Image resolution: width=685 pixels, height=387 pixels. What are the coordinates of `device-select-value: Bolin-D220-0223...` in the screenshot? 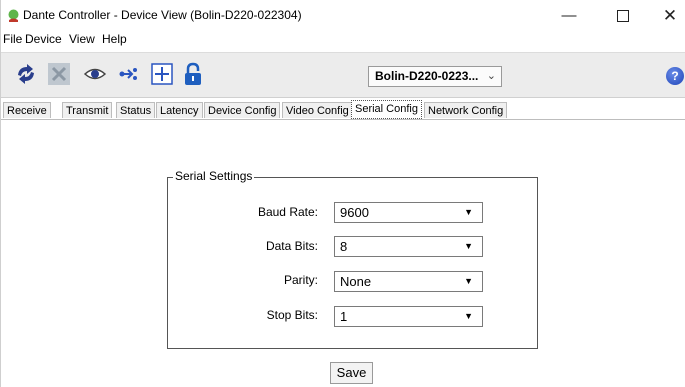 It's located at (427, 76).